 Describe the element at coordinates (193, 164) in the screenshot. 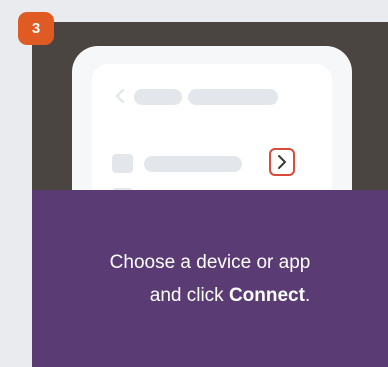

I see `list-item-label` at that location.